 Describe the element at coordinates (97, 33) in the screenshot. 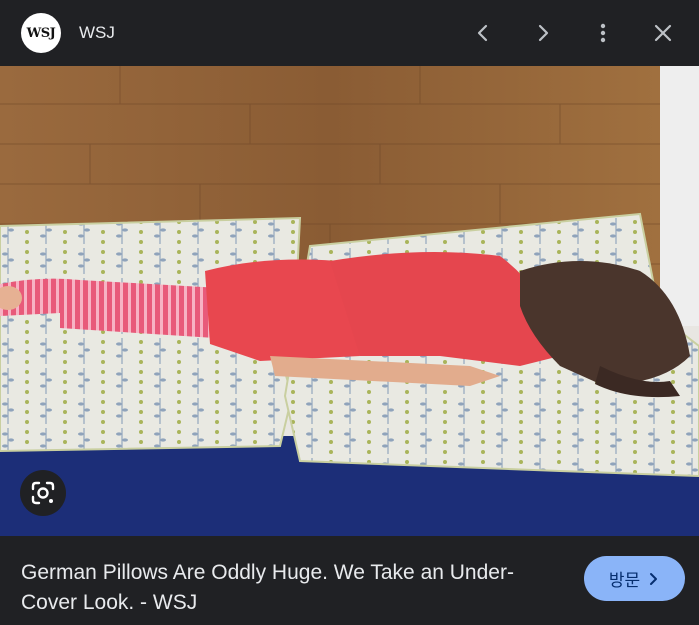

I see `source-name: WSJ` at that location.